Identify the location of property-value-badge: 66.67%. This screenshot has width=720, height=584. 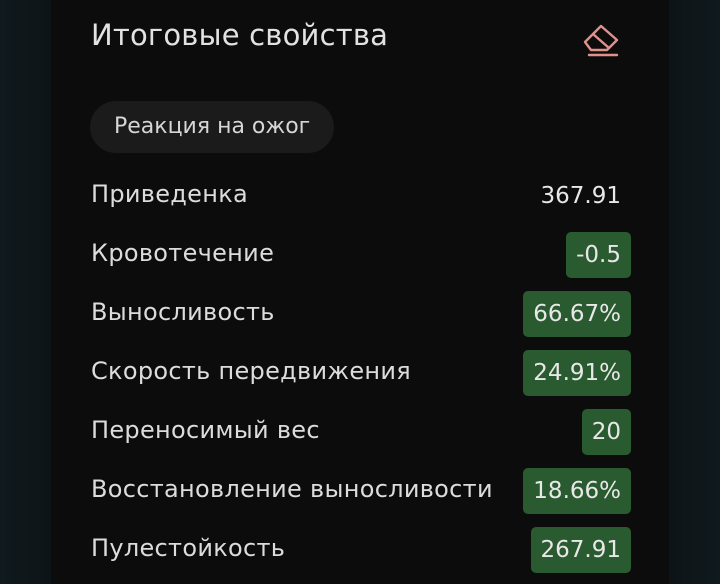
(577, 314).